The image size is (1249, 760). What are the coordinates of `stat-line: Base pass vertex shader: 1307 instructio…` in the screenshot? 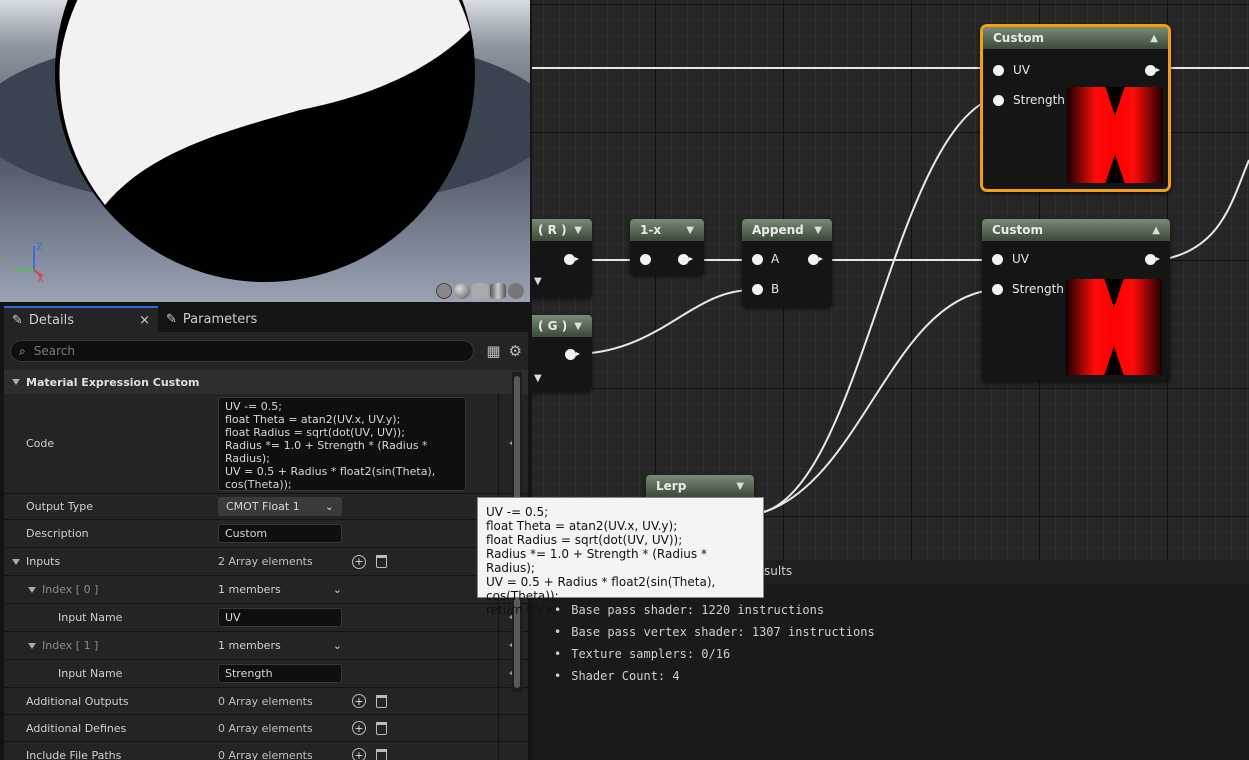 It's located at (901, 636).